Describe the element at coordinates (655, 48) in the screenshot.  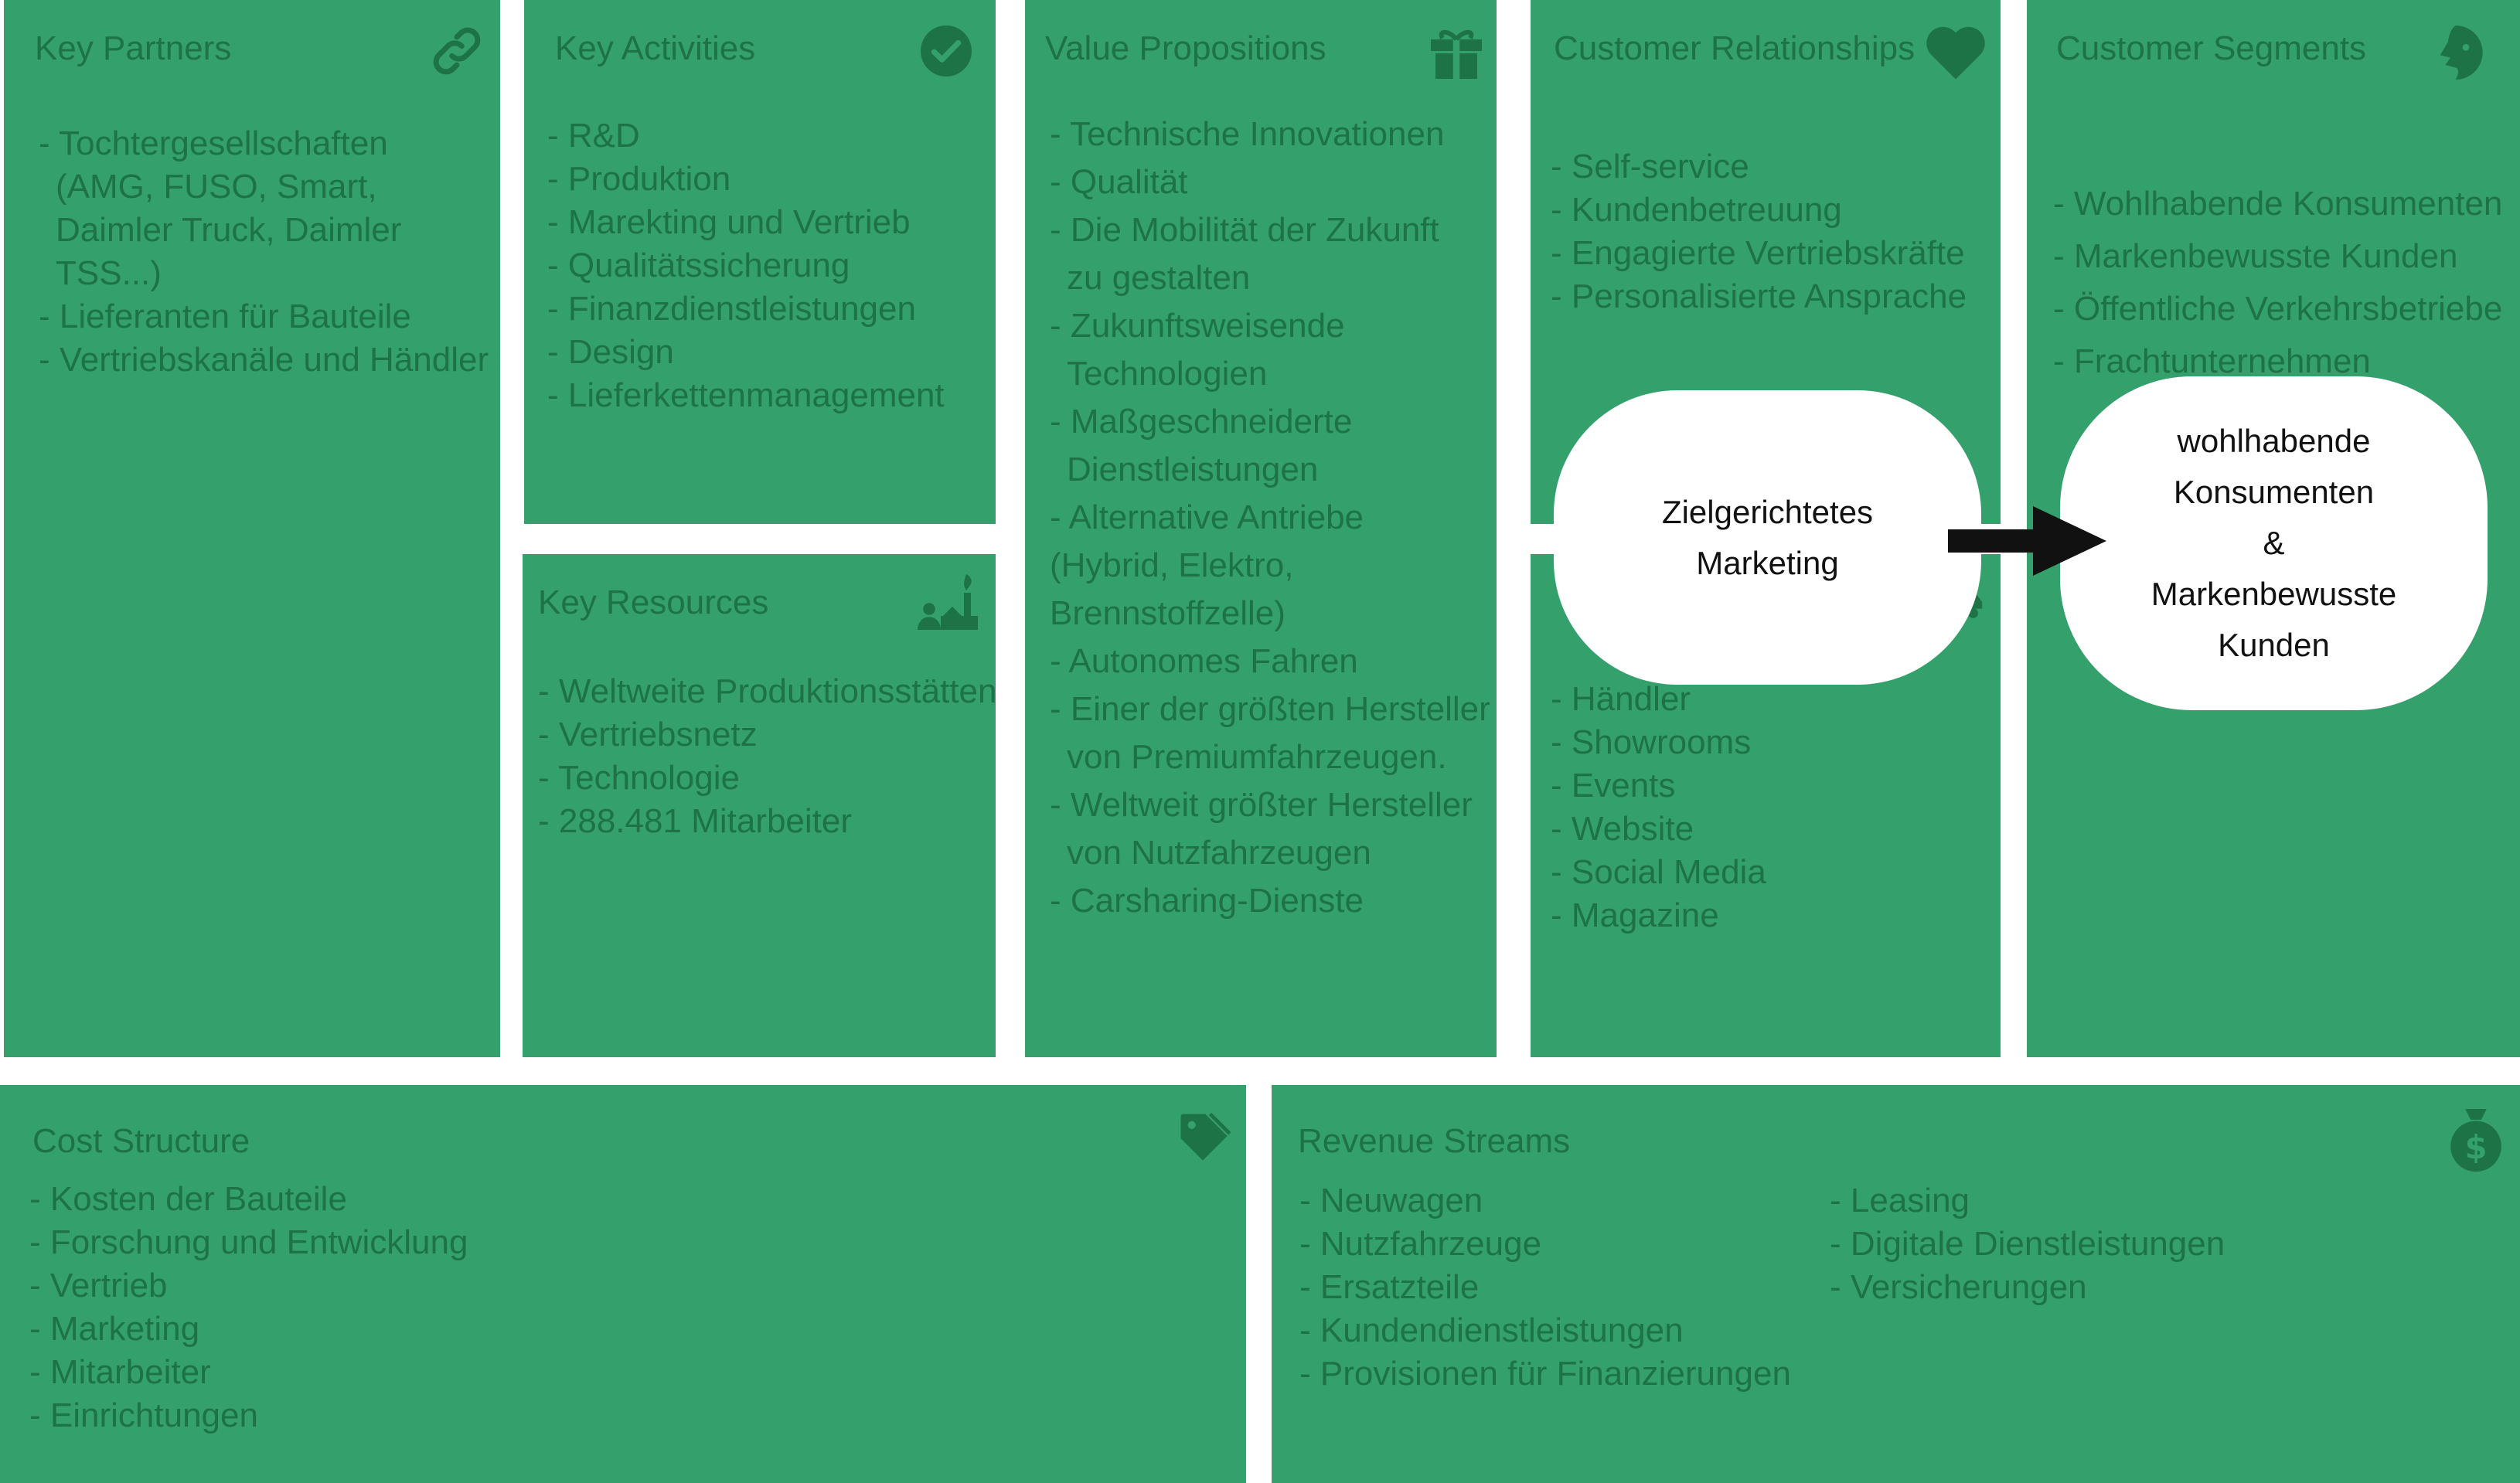
I see `key-activities-title: Key Activities` at that location.